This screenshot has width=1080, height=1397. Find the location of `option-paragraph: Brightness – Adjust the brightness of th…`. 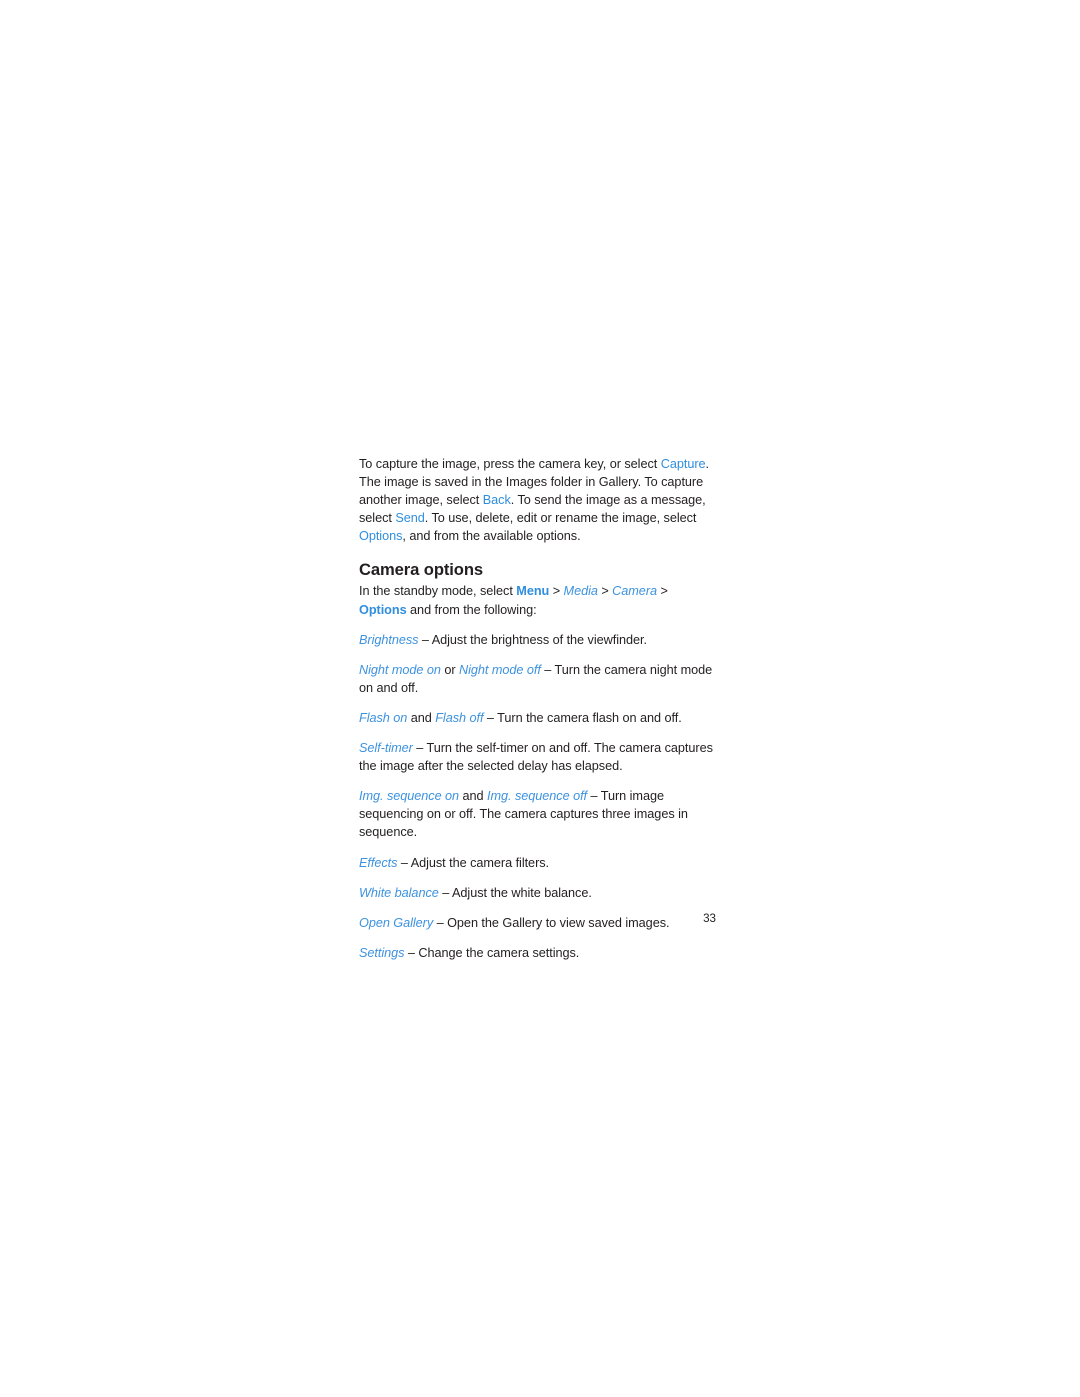

option-paragraph: Brightness – Adjust the brightness of th… is located at coordinates (537, 640).